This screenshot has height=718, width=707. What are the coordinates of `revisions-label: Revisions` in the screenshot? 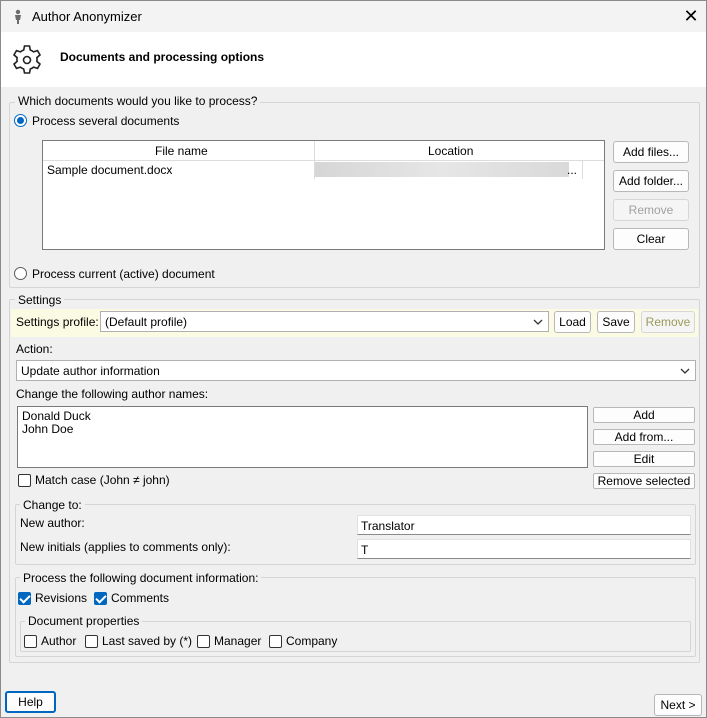 It's located at (61, 598).